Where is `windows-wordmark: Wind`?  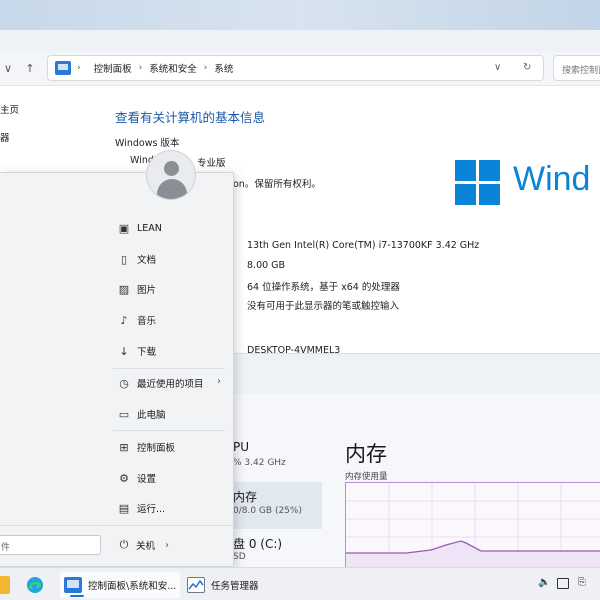
windows-wordmark: Wind is located at coordinates (552, 179).